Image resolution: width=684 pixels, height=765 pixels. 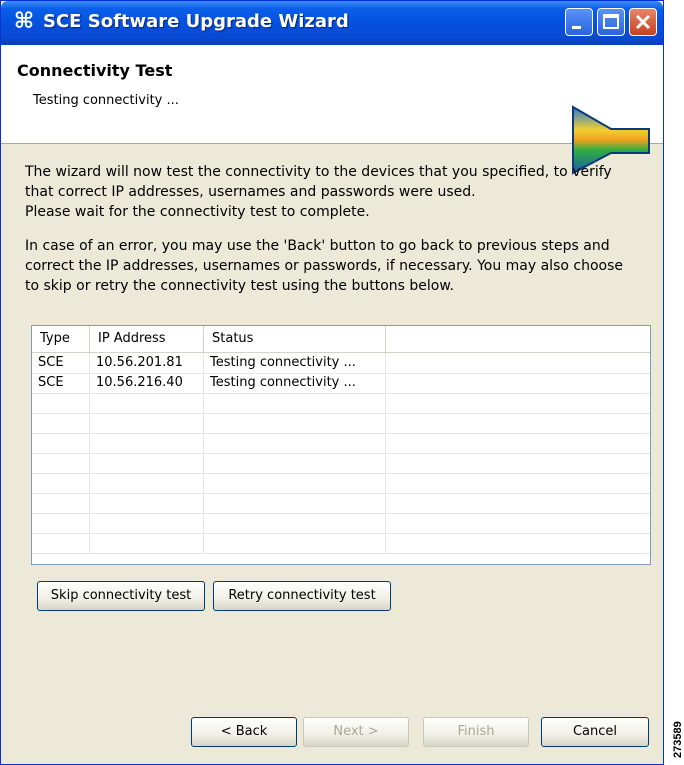 I want to click on page-title: Connectivity Test, so click(x=95, y=70).